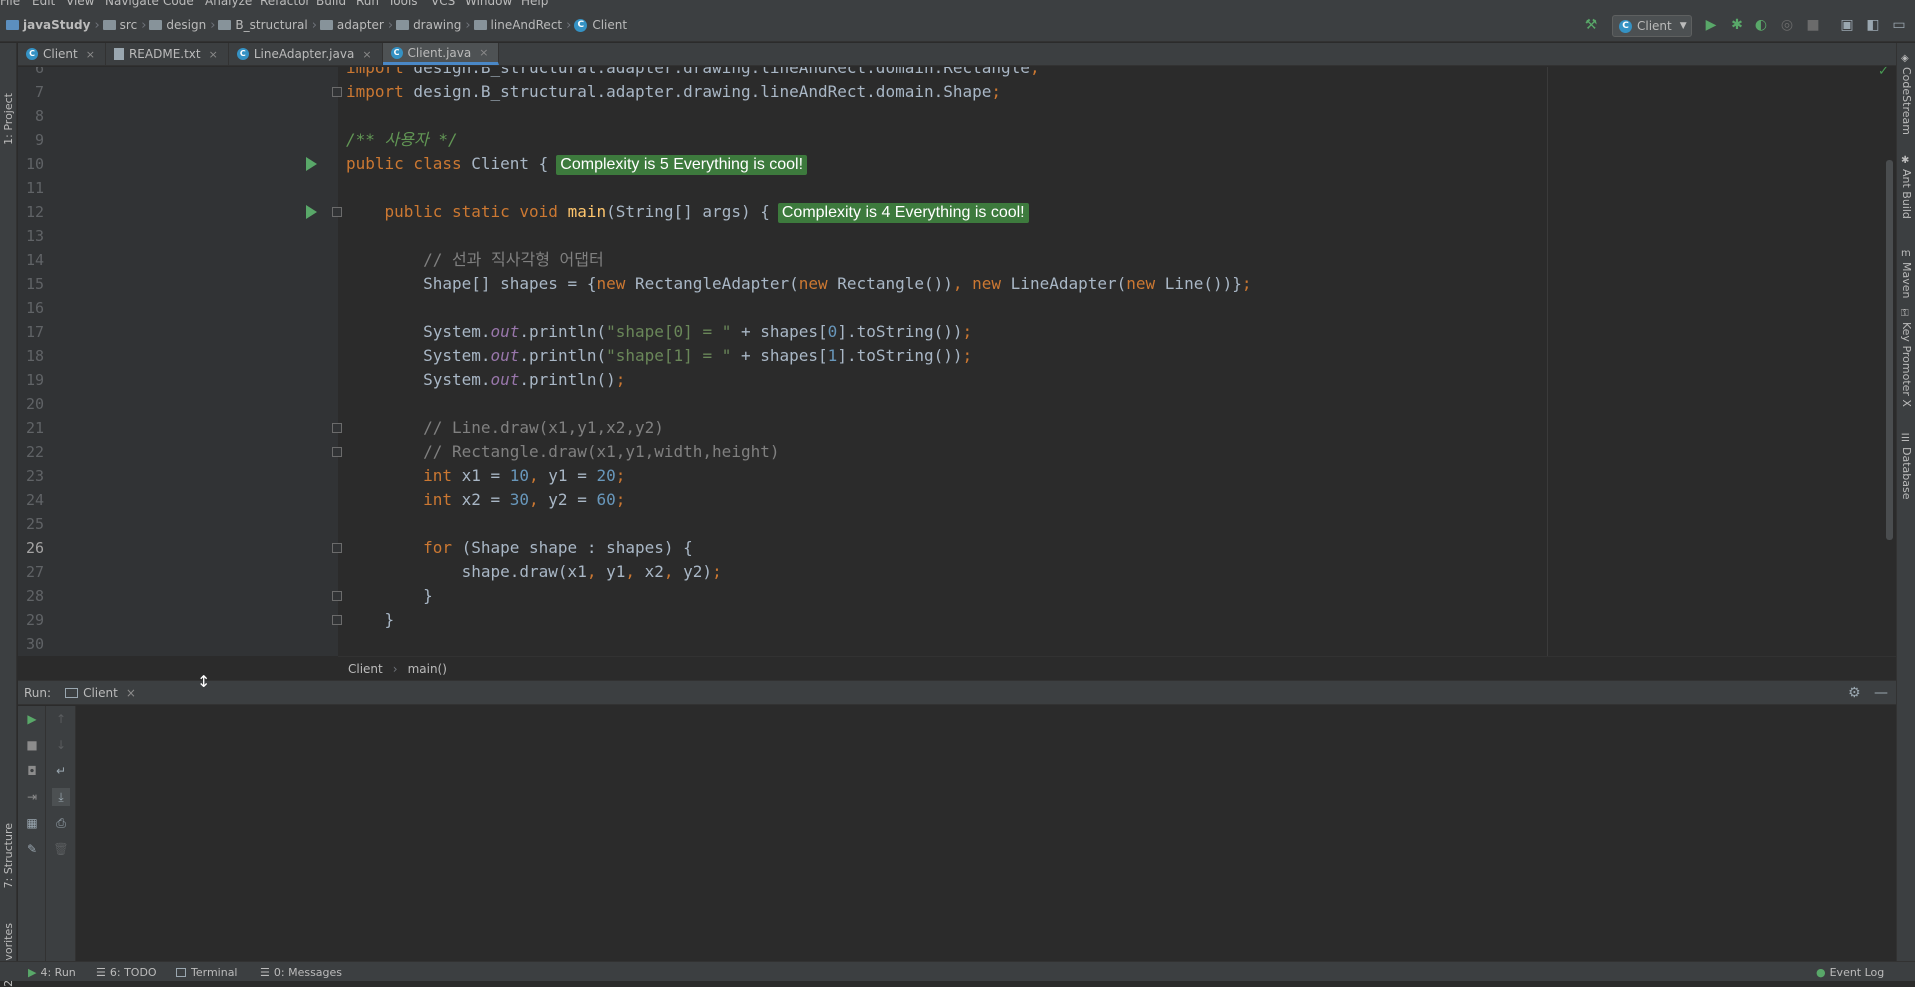  Describe the element at coordinates (32, 797) in the screenshot. I see `exit-icon: ⇥` at that location.